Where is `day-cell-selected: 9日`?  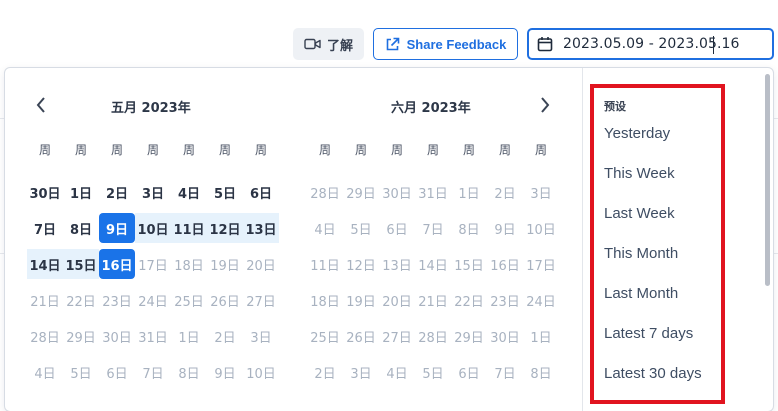
day-cell-selected: 9日 is located at coordinates (117, 228).